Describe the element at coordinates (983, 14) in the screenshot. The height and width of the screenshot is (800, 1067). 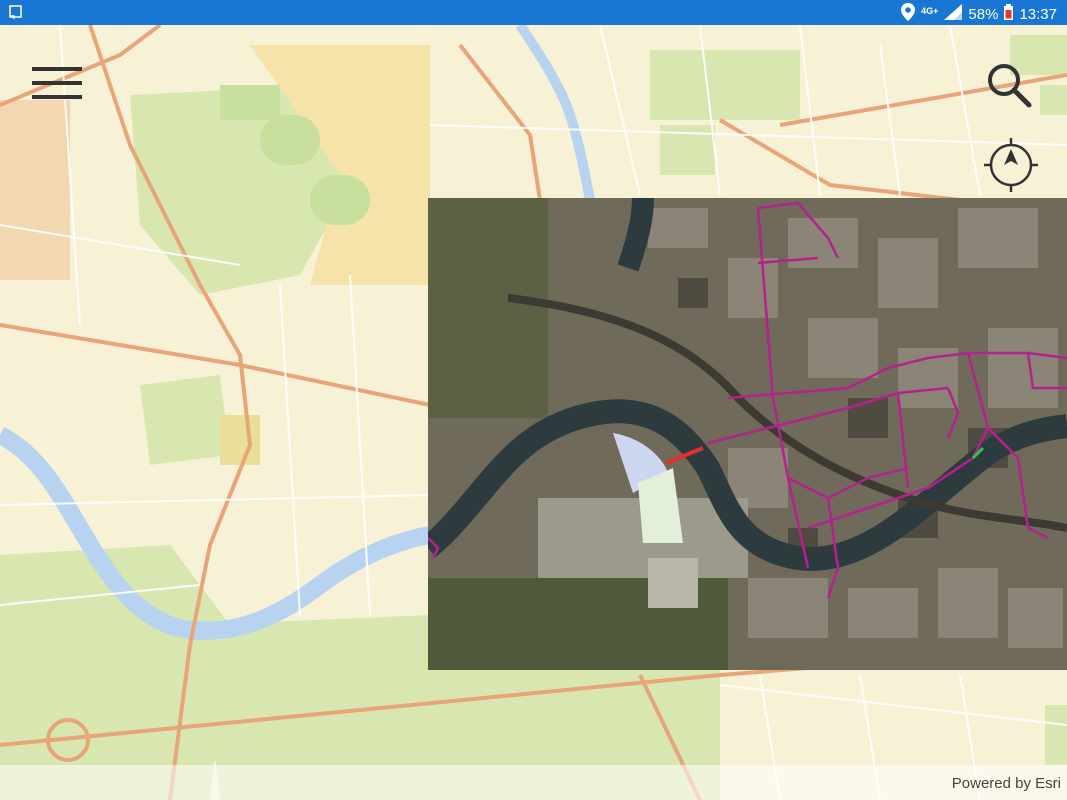
I see `battery-level: 58%` at that location.